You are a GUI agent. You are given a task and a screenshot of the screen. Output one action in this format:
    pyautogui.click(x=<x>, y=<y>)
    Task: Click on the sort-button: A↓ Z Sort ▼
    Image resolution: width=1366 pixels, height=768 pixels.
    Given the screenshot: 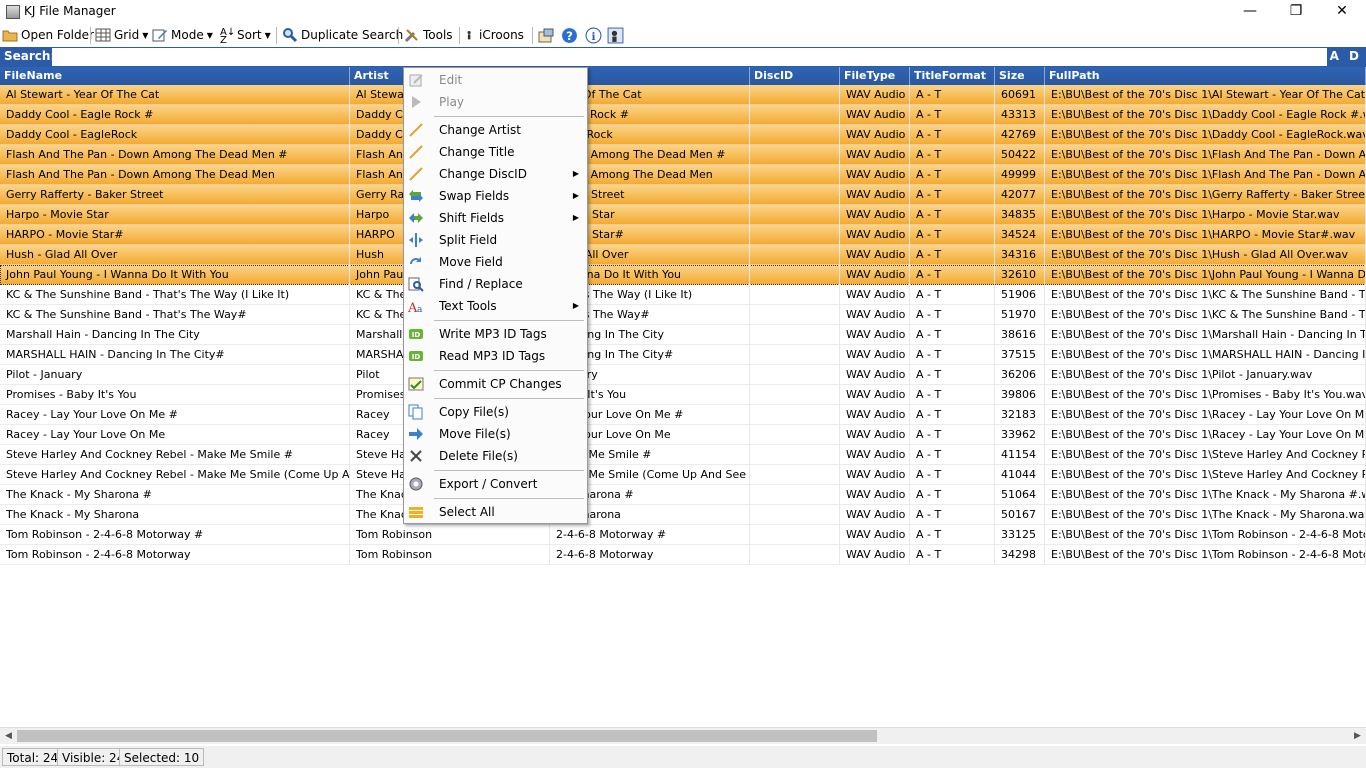 What is the action you would take?
    pyautogui.click(x=245, y=35)
    